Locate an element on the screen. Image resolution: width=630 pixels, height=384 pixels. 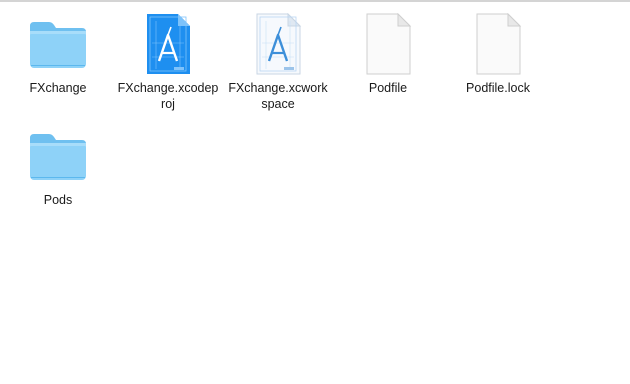
file-name-label: Podfile is located at coordinates (388, 88).